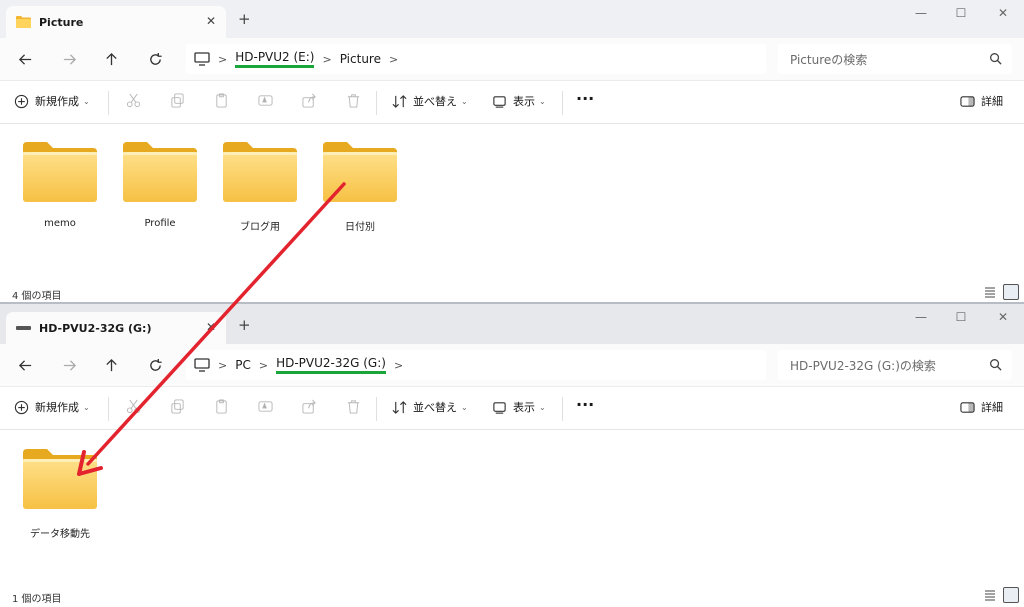  I want to click on refresh-icon, so click(155, 58).